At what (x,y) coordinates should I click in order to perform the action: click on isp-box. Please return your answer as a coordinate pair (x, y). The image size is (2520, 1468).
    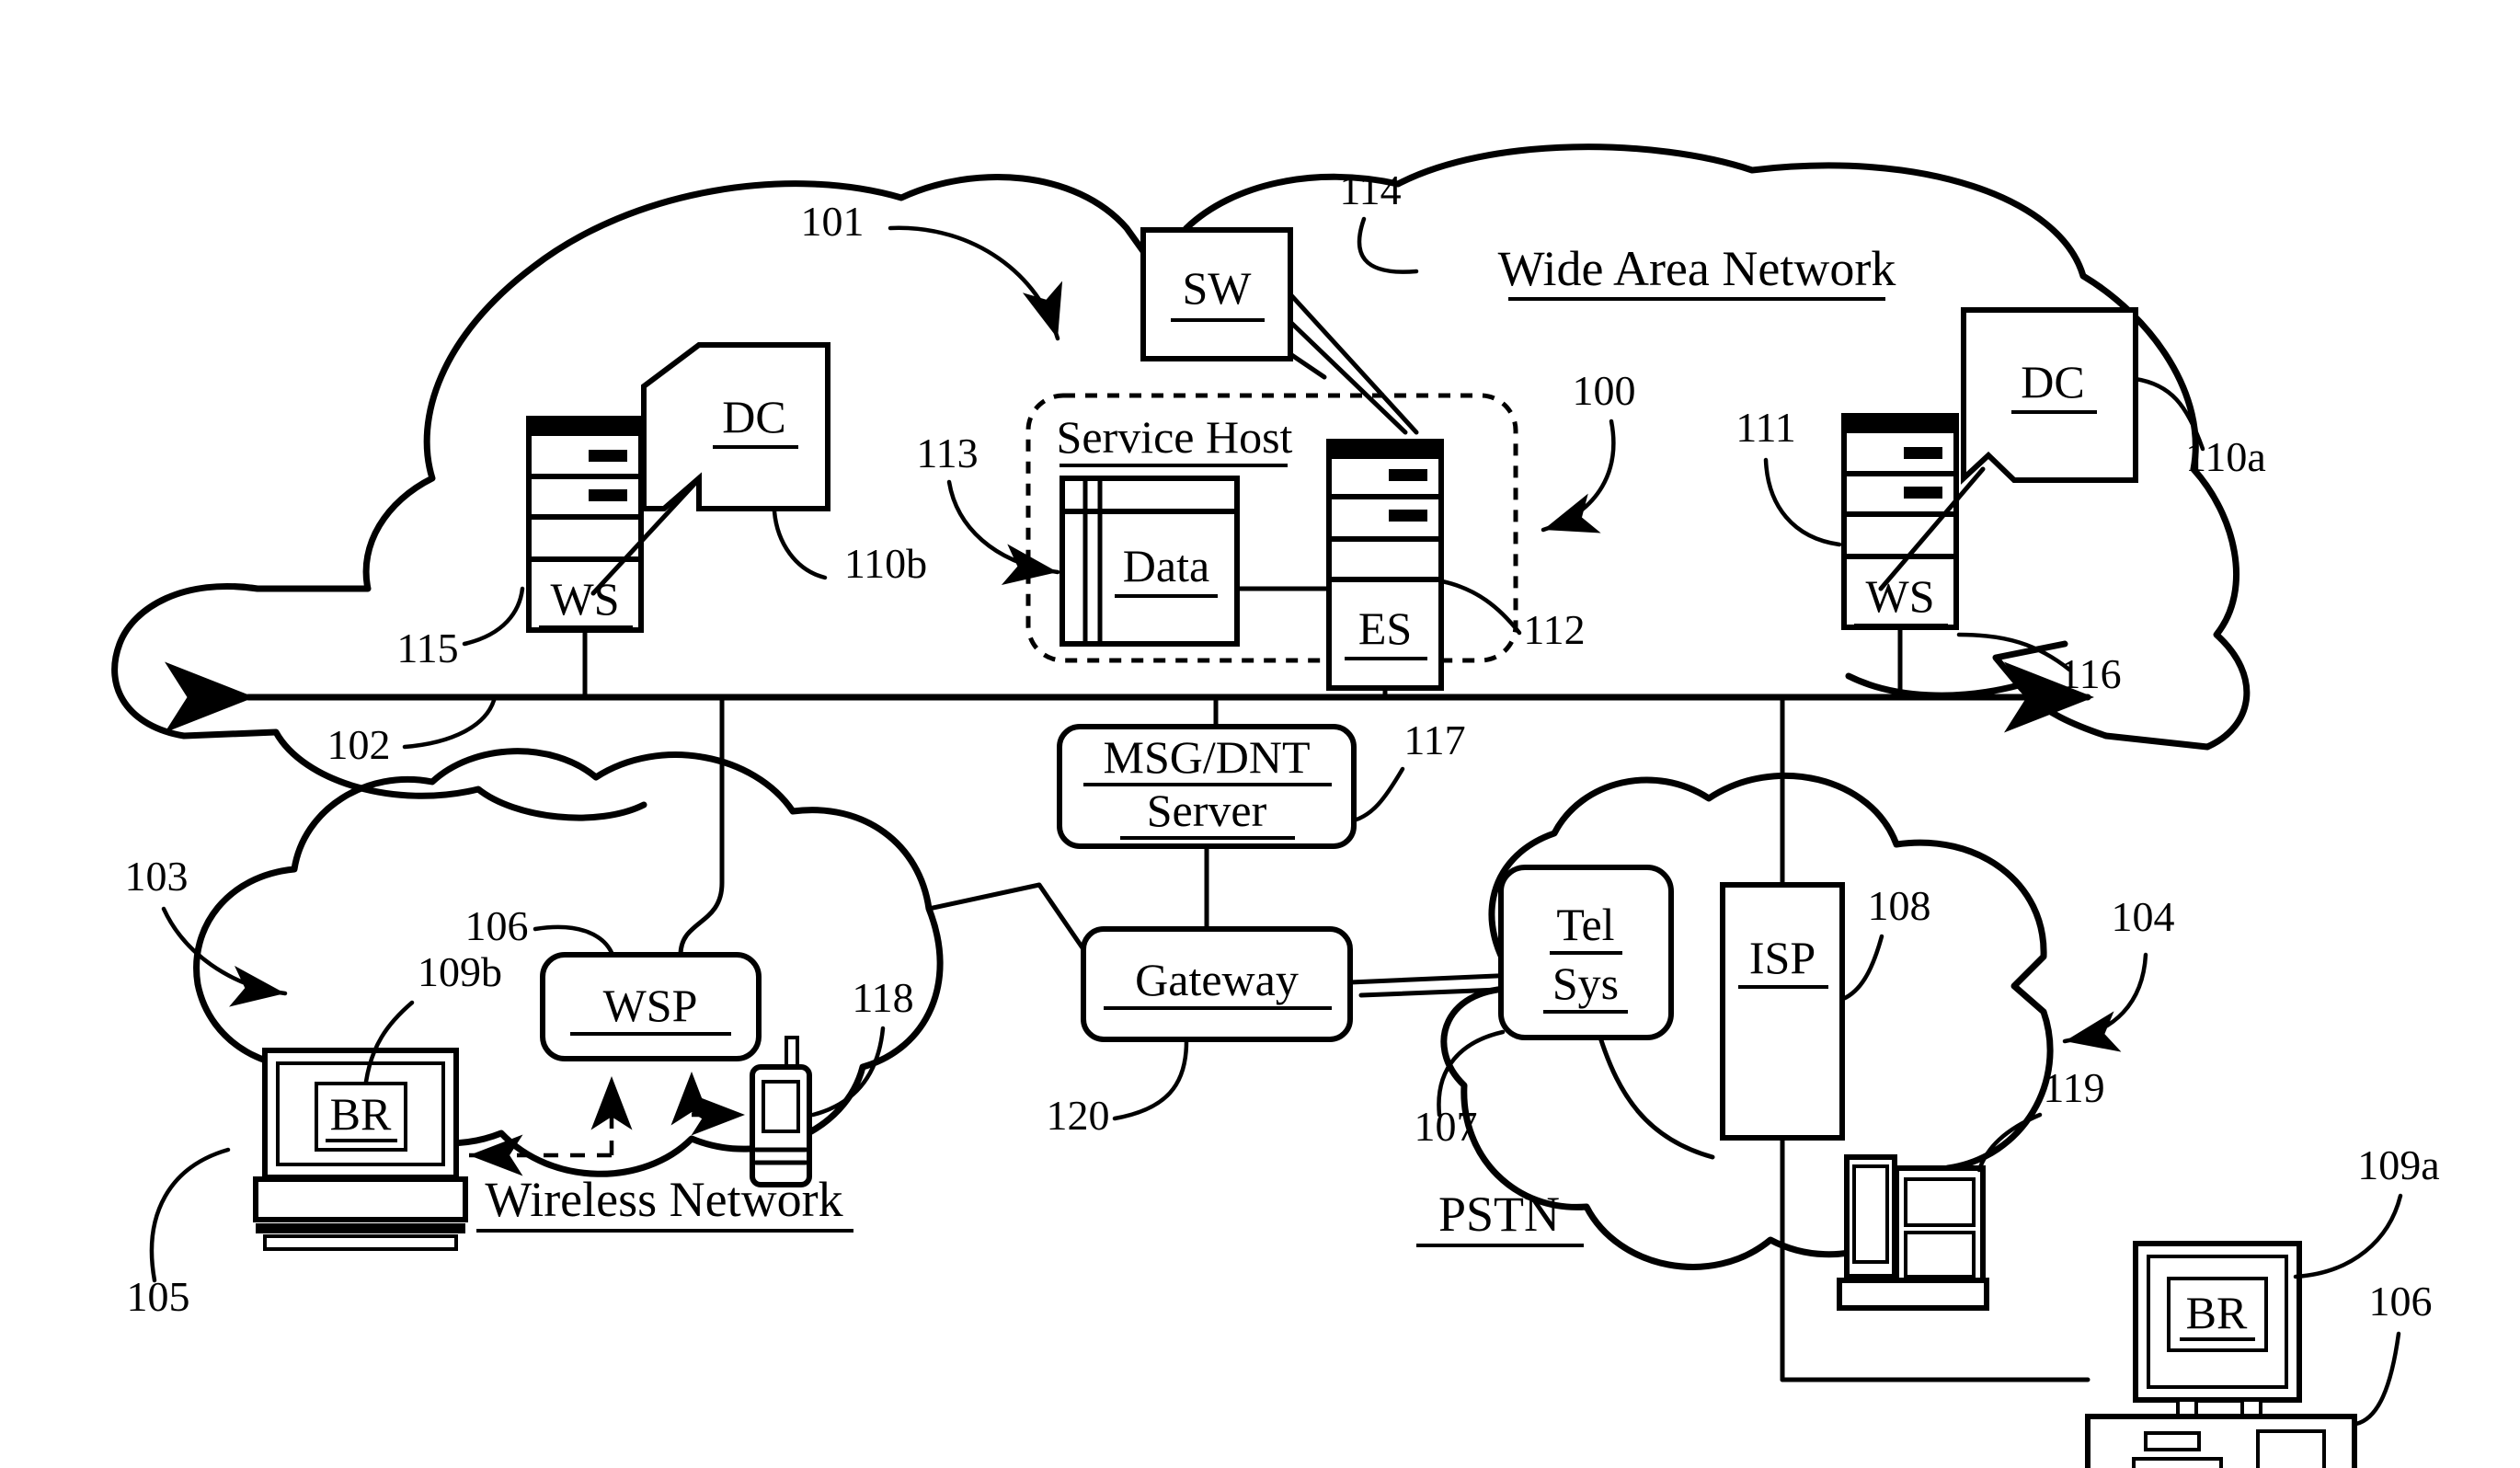
    Looking at the image, I should click on (1782, 1011).